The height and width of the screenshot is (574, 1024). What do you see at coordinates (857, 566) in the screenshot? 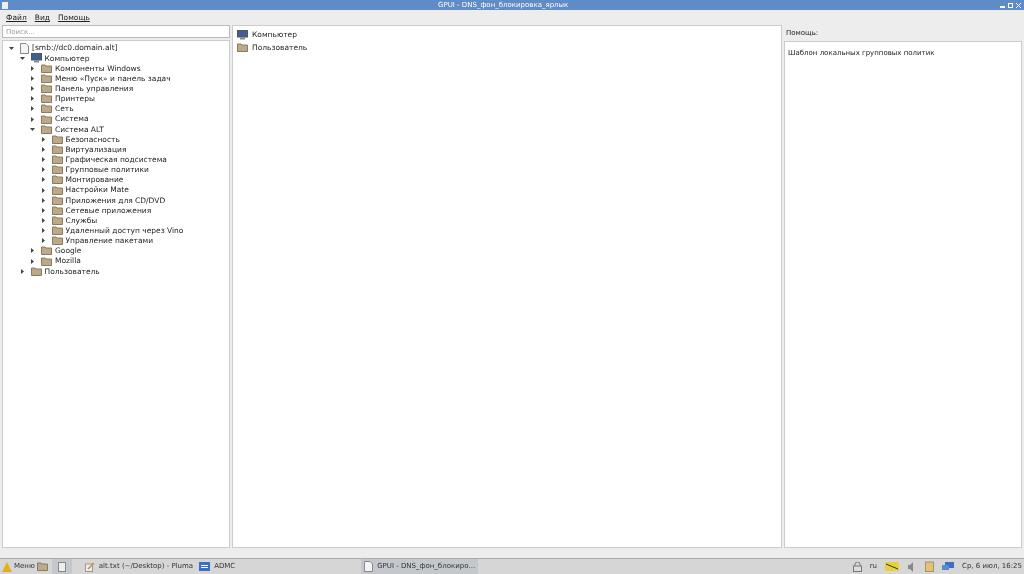
I see `lock-icon` at bounding box center [857, 566].